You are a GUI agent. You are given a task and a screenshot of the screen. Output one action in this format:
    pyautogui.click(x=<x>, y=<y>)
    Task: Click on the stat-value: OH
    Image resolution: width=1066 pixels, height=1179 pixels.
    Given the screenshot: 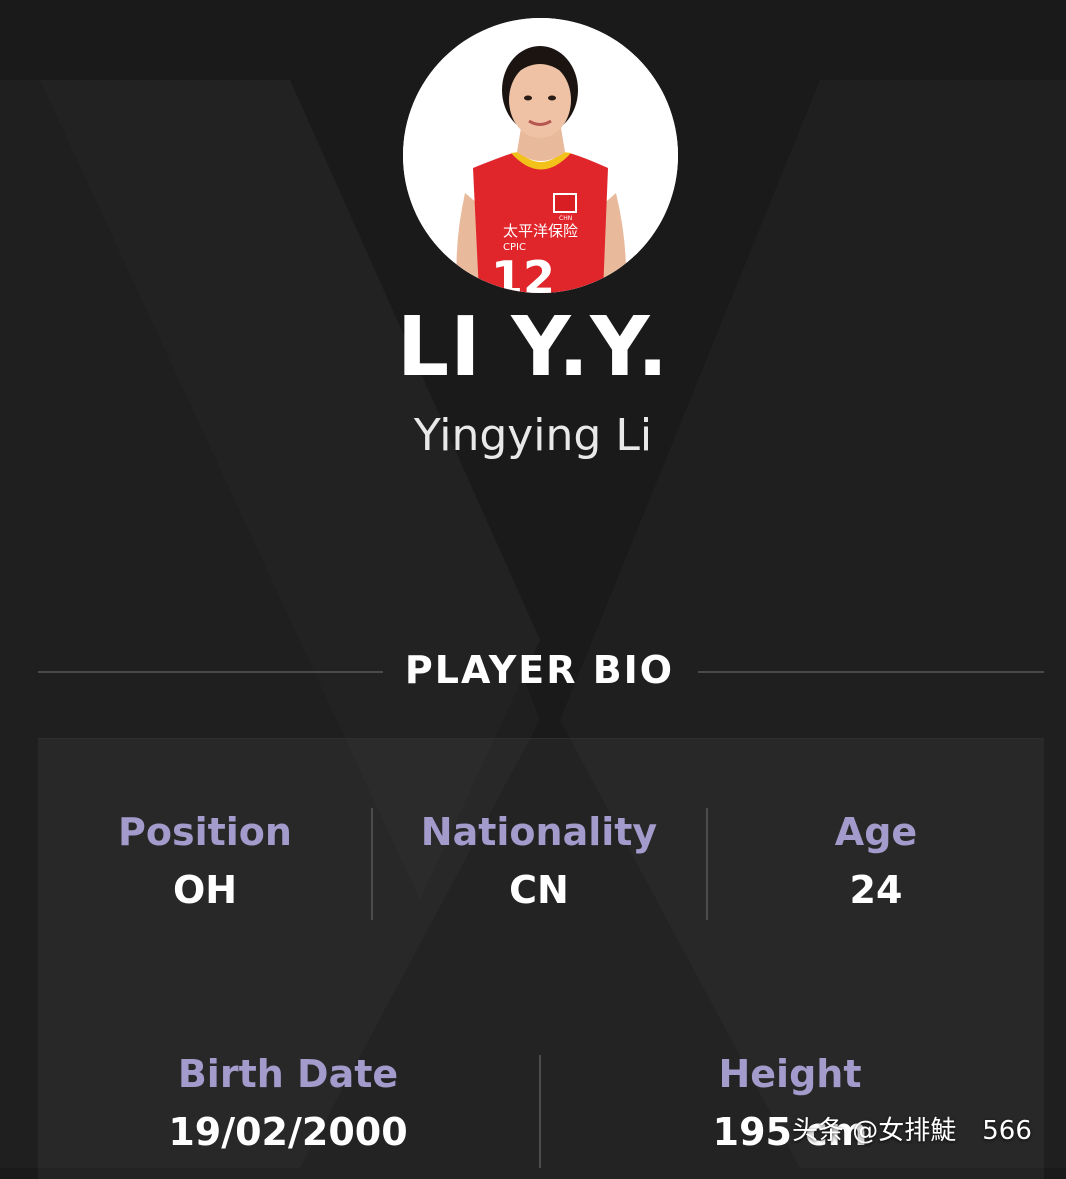 What is the action you would take?
    pyautogui.click(x=205, y=890)
    